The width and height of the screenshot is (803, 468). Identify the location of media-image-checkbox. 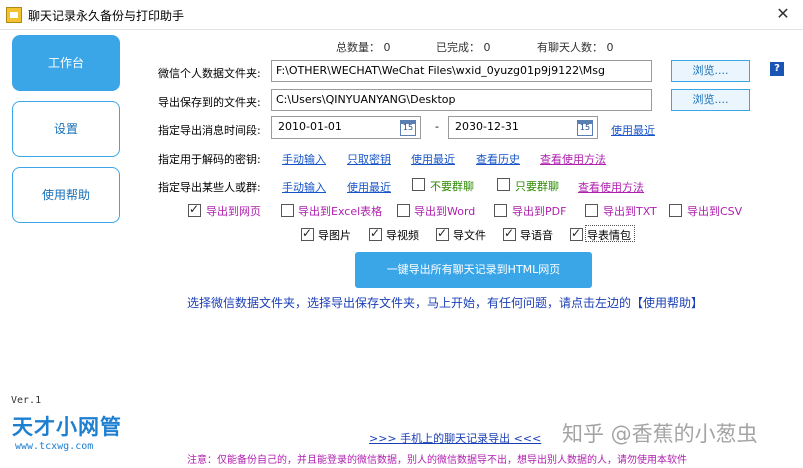
(307, 233).